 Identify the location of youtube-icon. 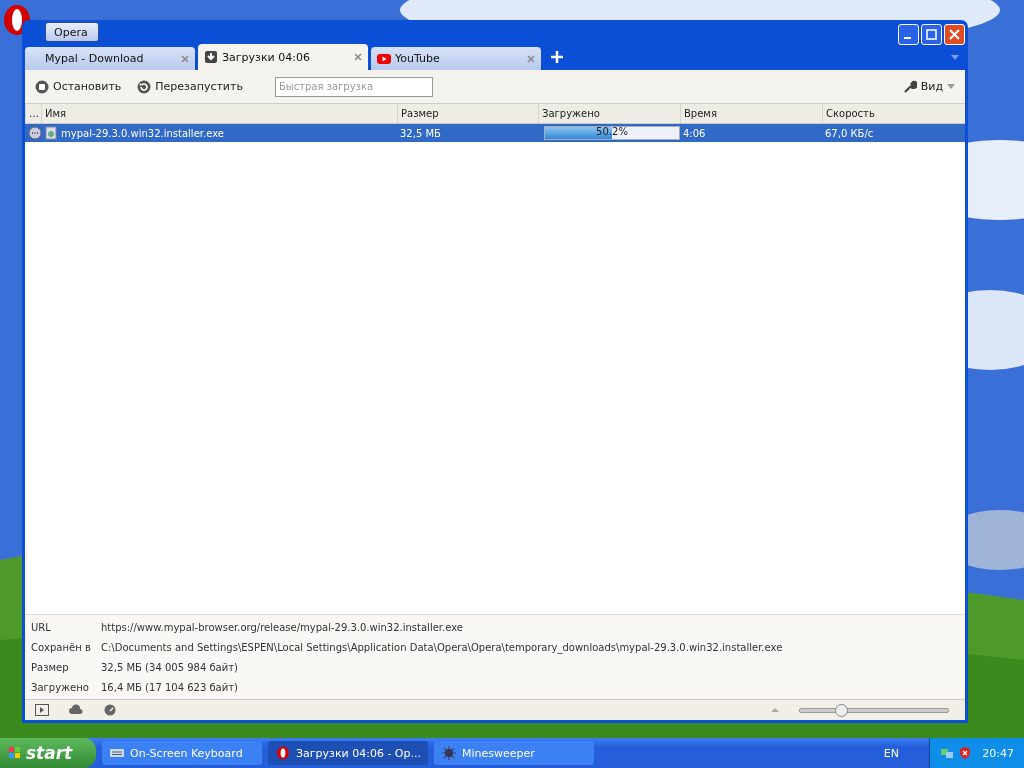
(384, 58).